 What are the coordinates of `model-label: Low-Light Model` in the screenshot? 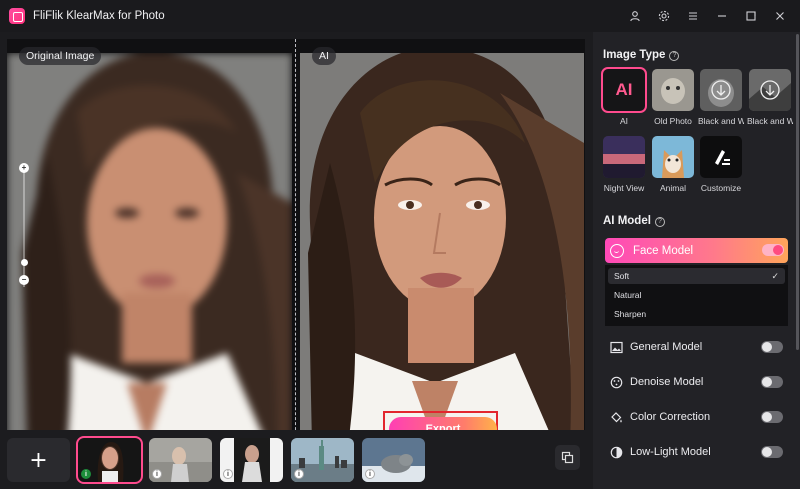 It's located at (670, 452).